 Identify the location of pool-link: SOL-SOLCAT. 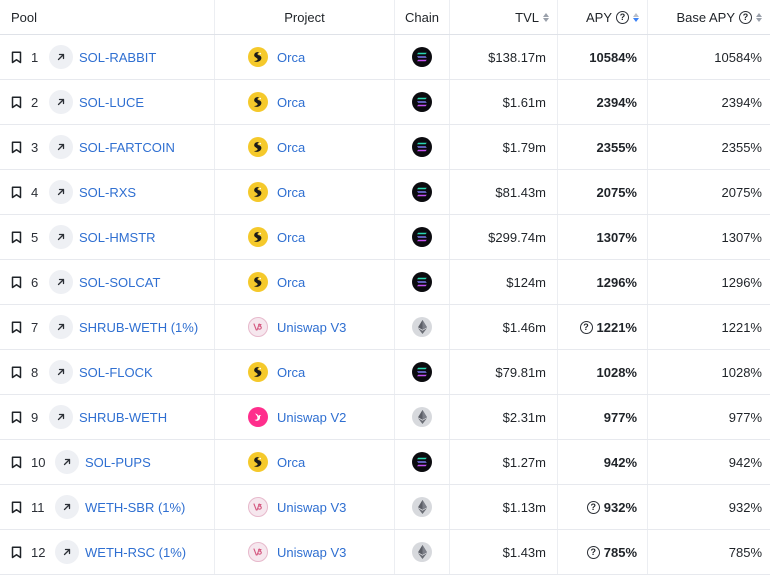
(119, 282).